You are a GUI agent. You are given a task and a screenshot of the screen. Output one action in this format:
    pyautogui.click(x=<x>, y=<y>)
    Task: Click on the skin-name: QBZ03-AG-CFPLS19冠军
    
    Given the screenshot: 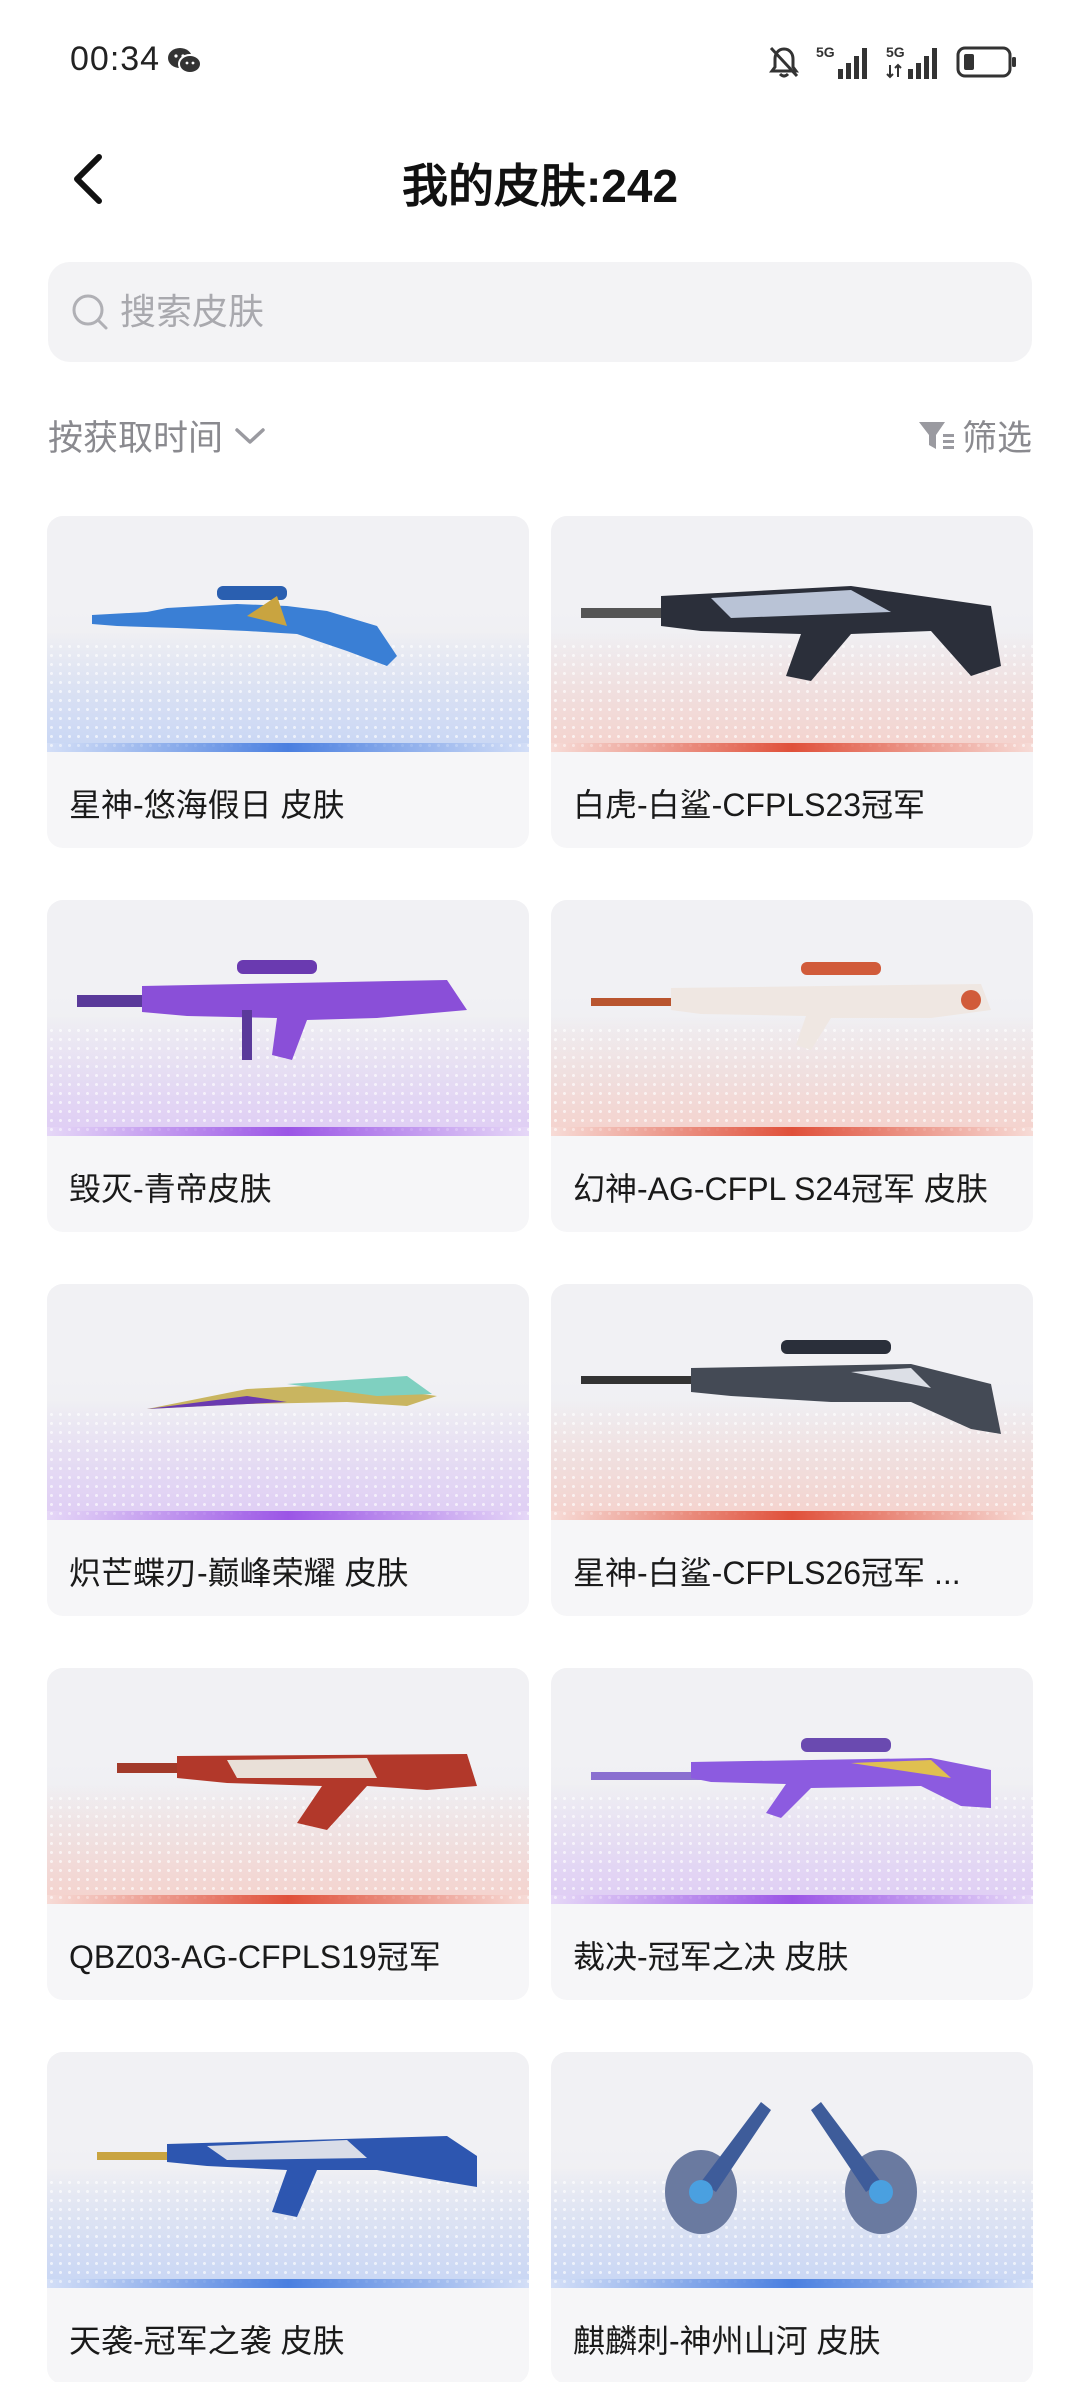 What is the action you would take?
    pyautogui.click(x=255, y=1957)
    